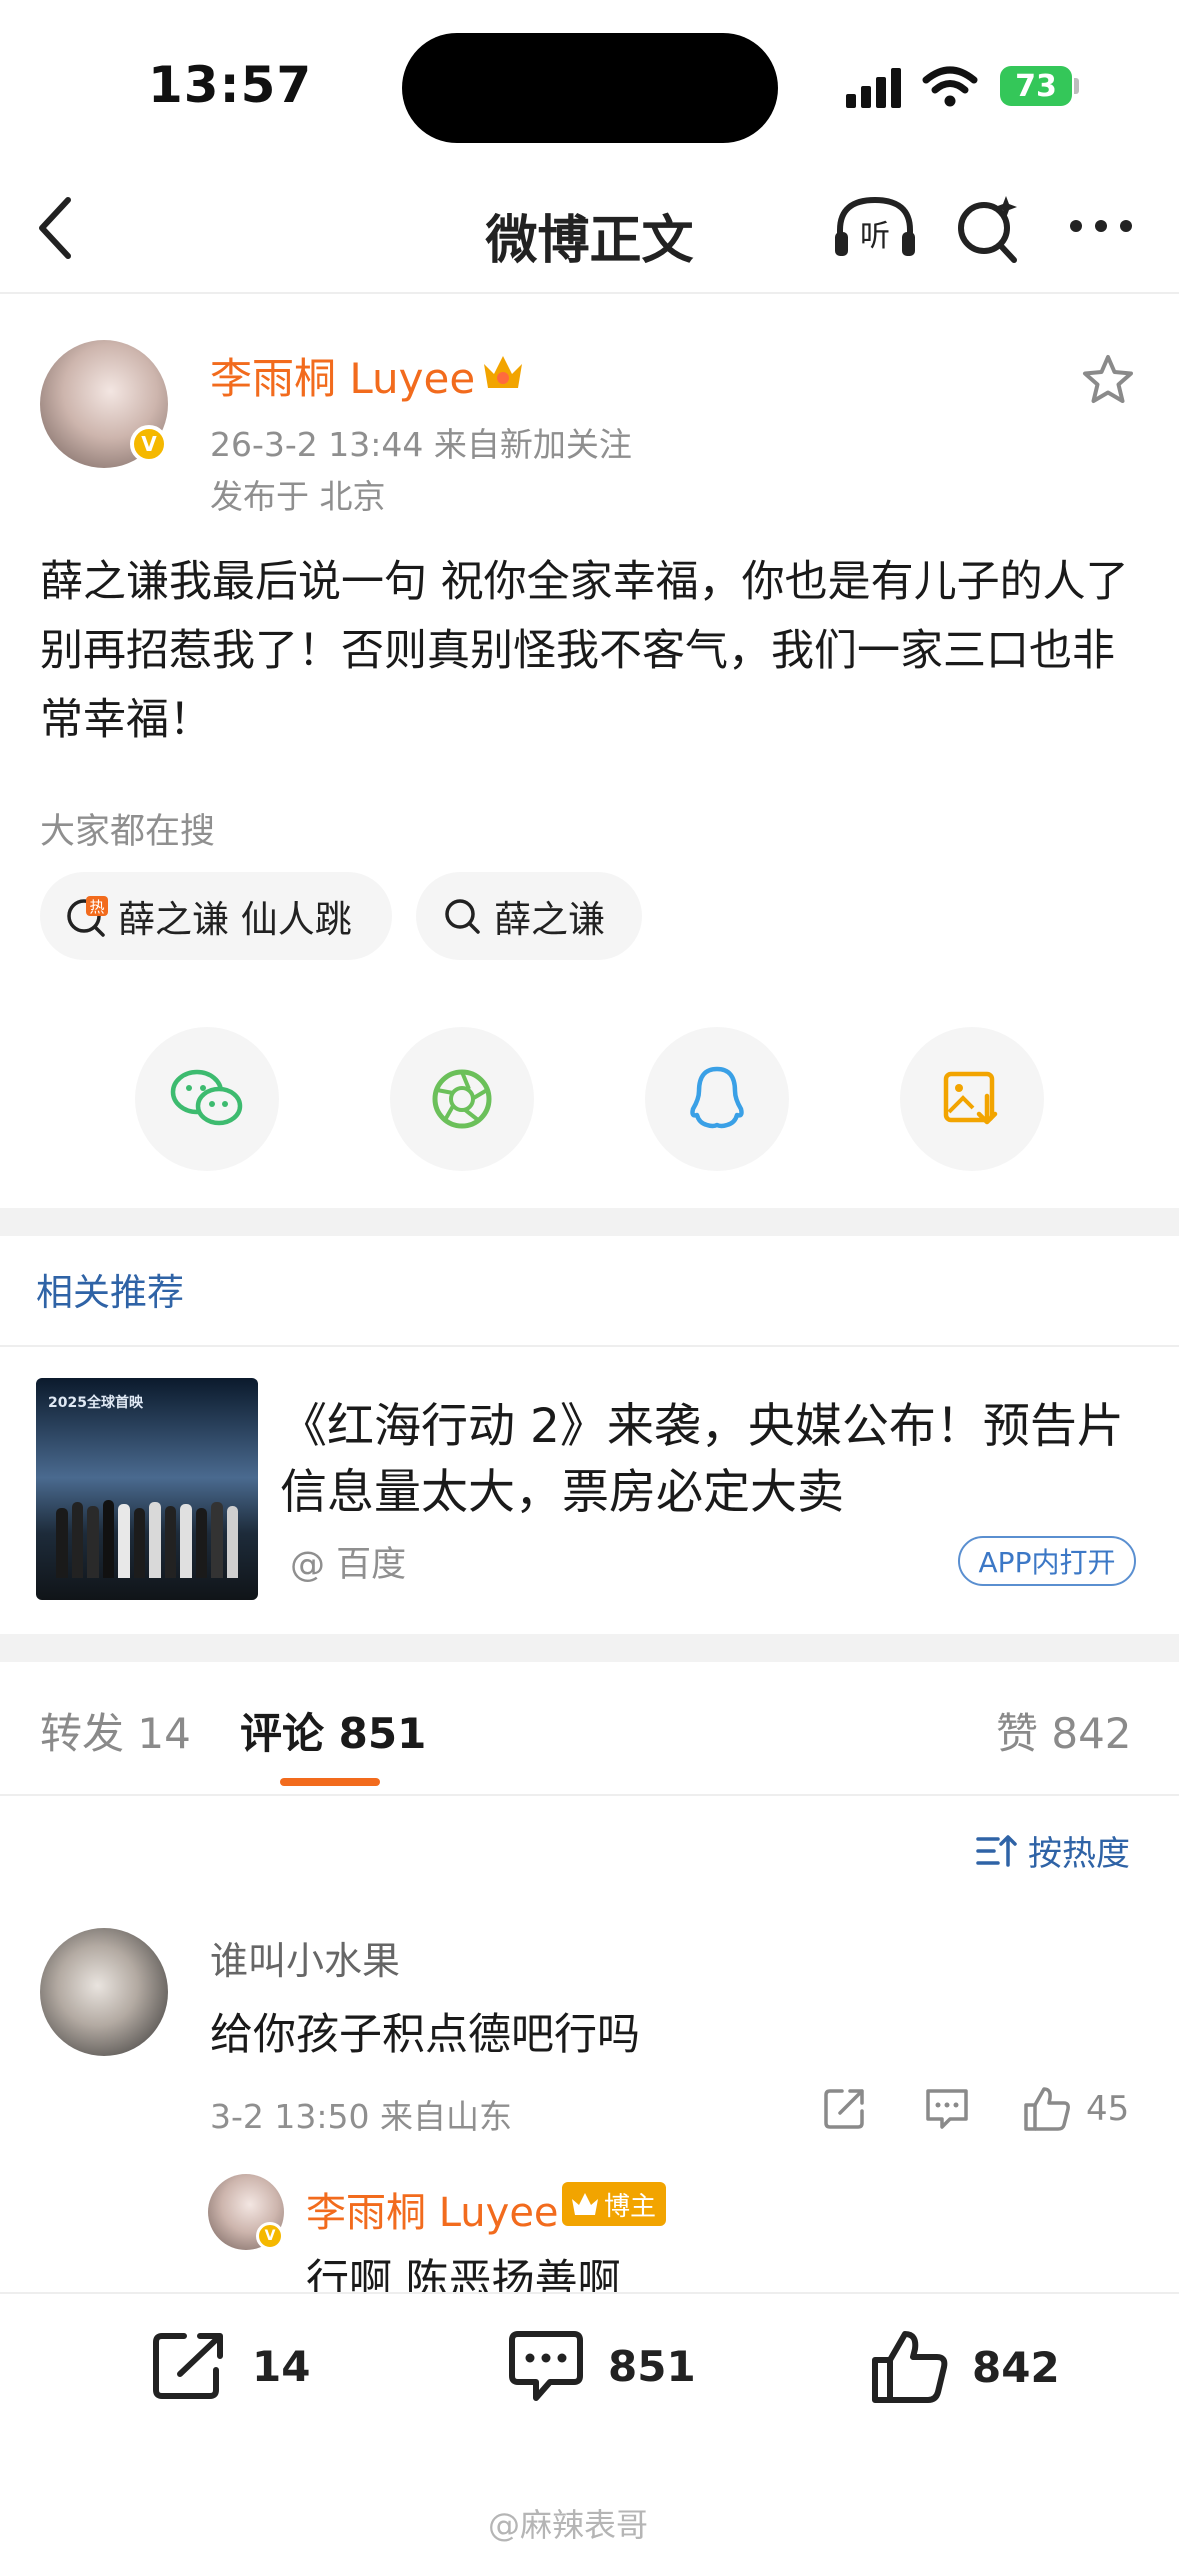 The image size is (1179, 2556). I want to click on sort-by-hot-button: 按热度, so click(1053, 1850).